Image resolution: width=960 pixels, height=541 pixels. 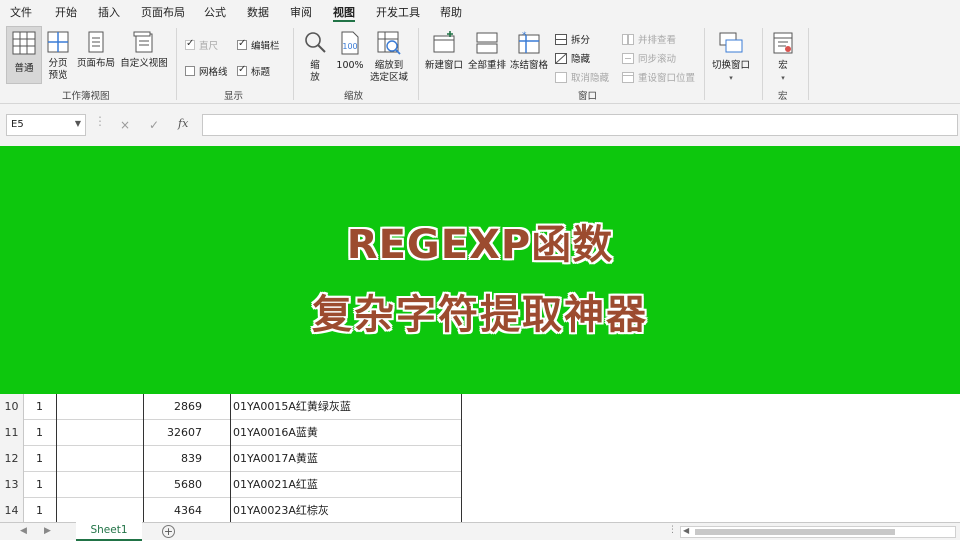 What do you see at coordinates (389, 43) in the screenshot?
I see `zoom-selection-icon` at bounding box center [389, 43].